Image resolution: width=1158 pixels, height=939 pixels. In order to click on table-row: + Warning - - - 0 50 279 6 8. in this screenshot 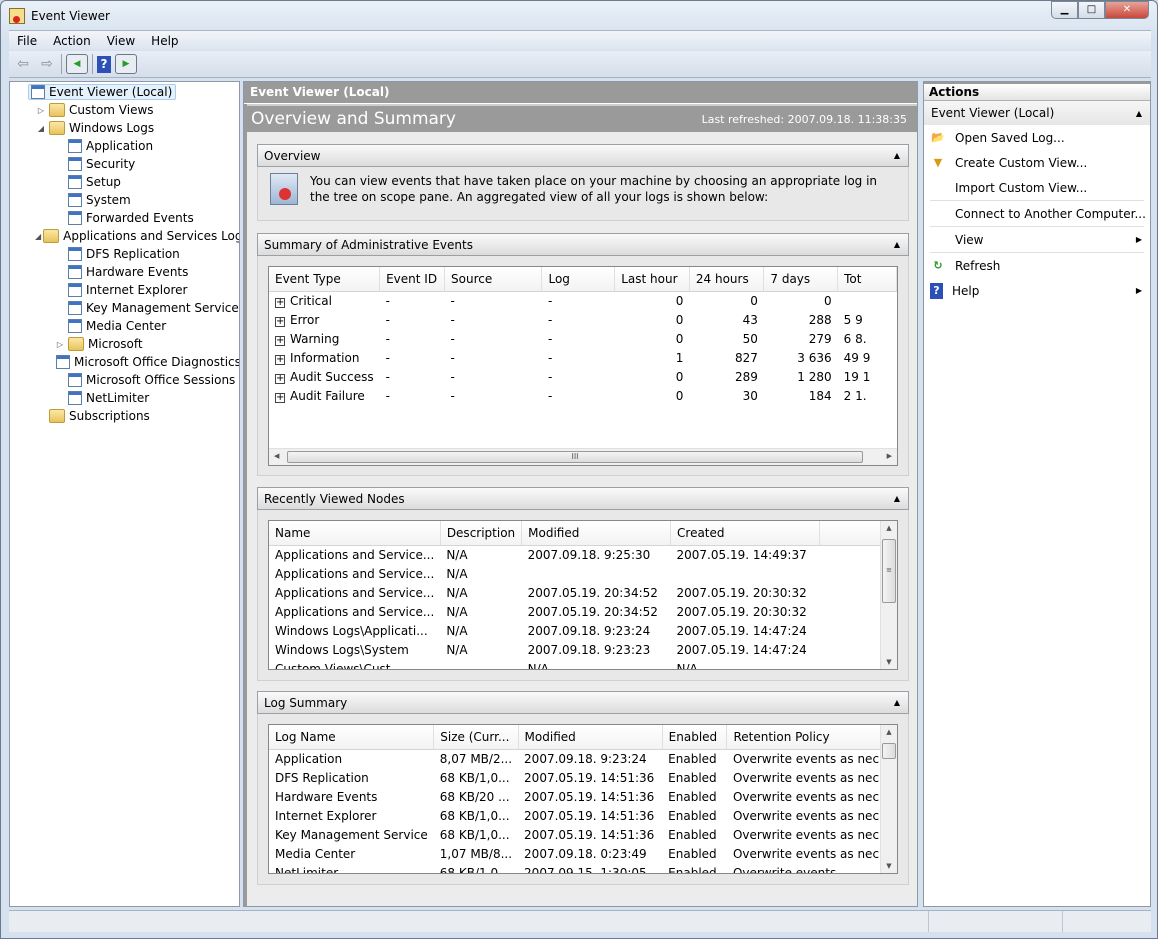, I will do `click(583, 338)`.